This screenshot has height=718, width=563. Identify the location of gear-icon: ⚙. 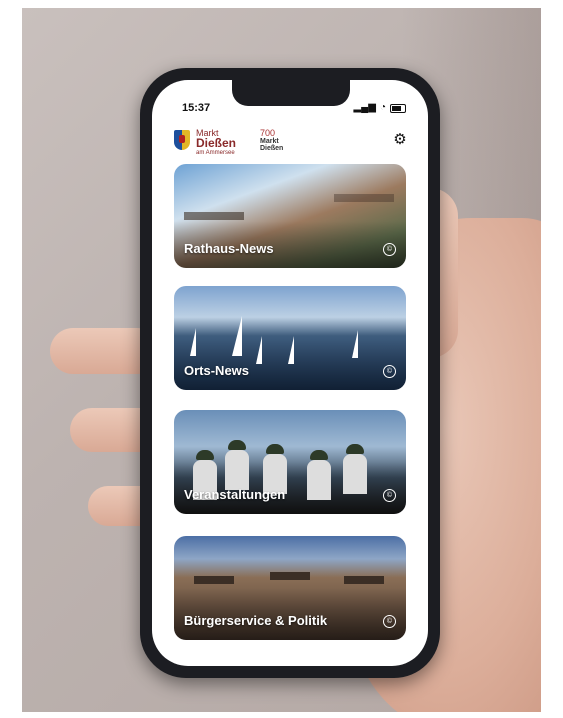
(400, 140).